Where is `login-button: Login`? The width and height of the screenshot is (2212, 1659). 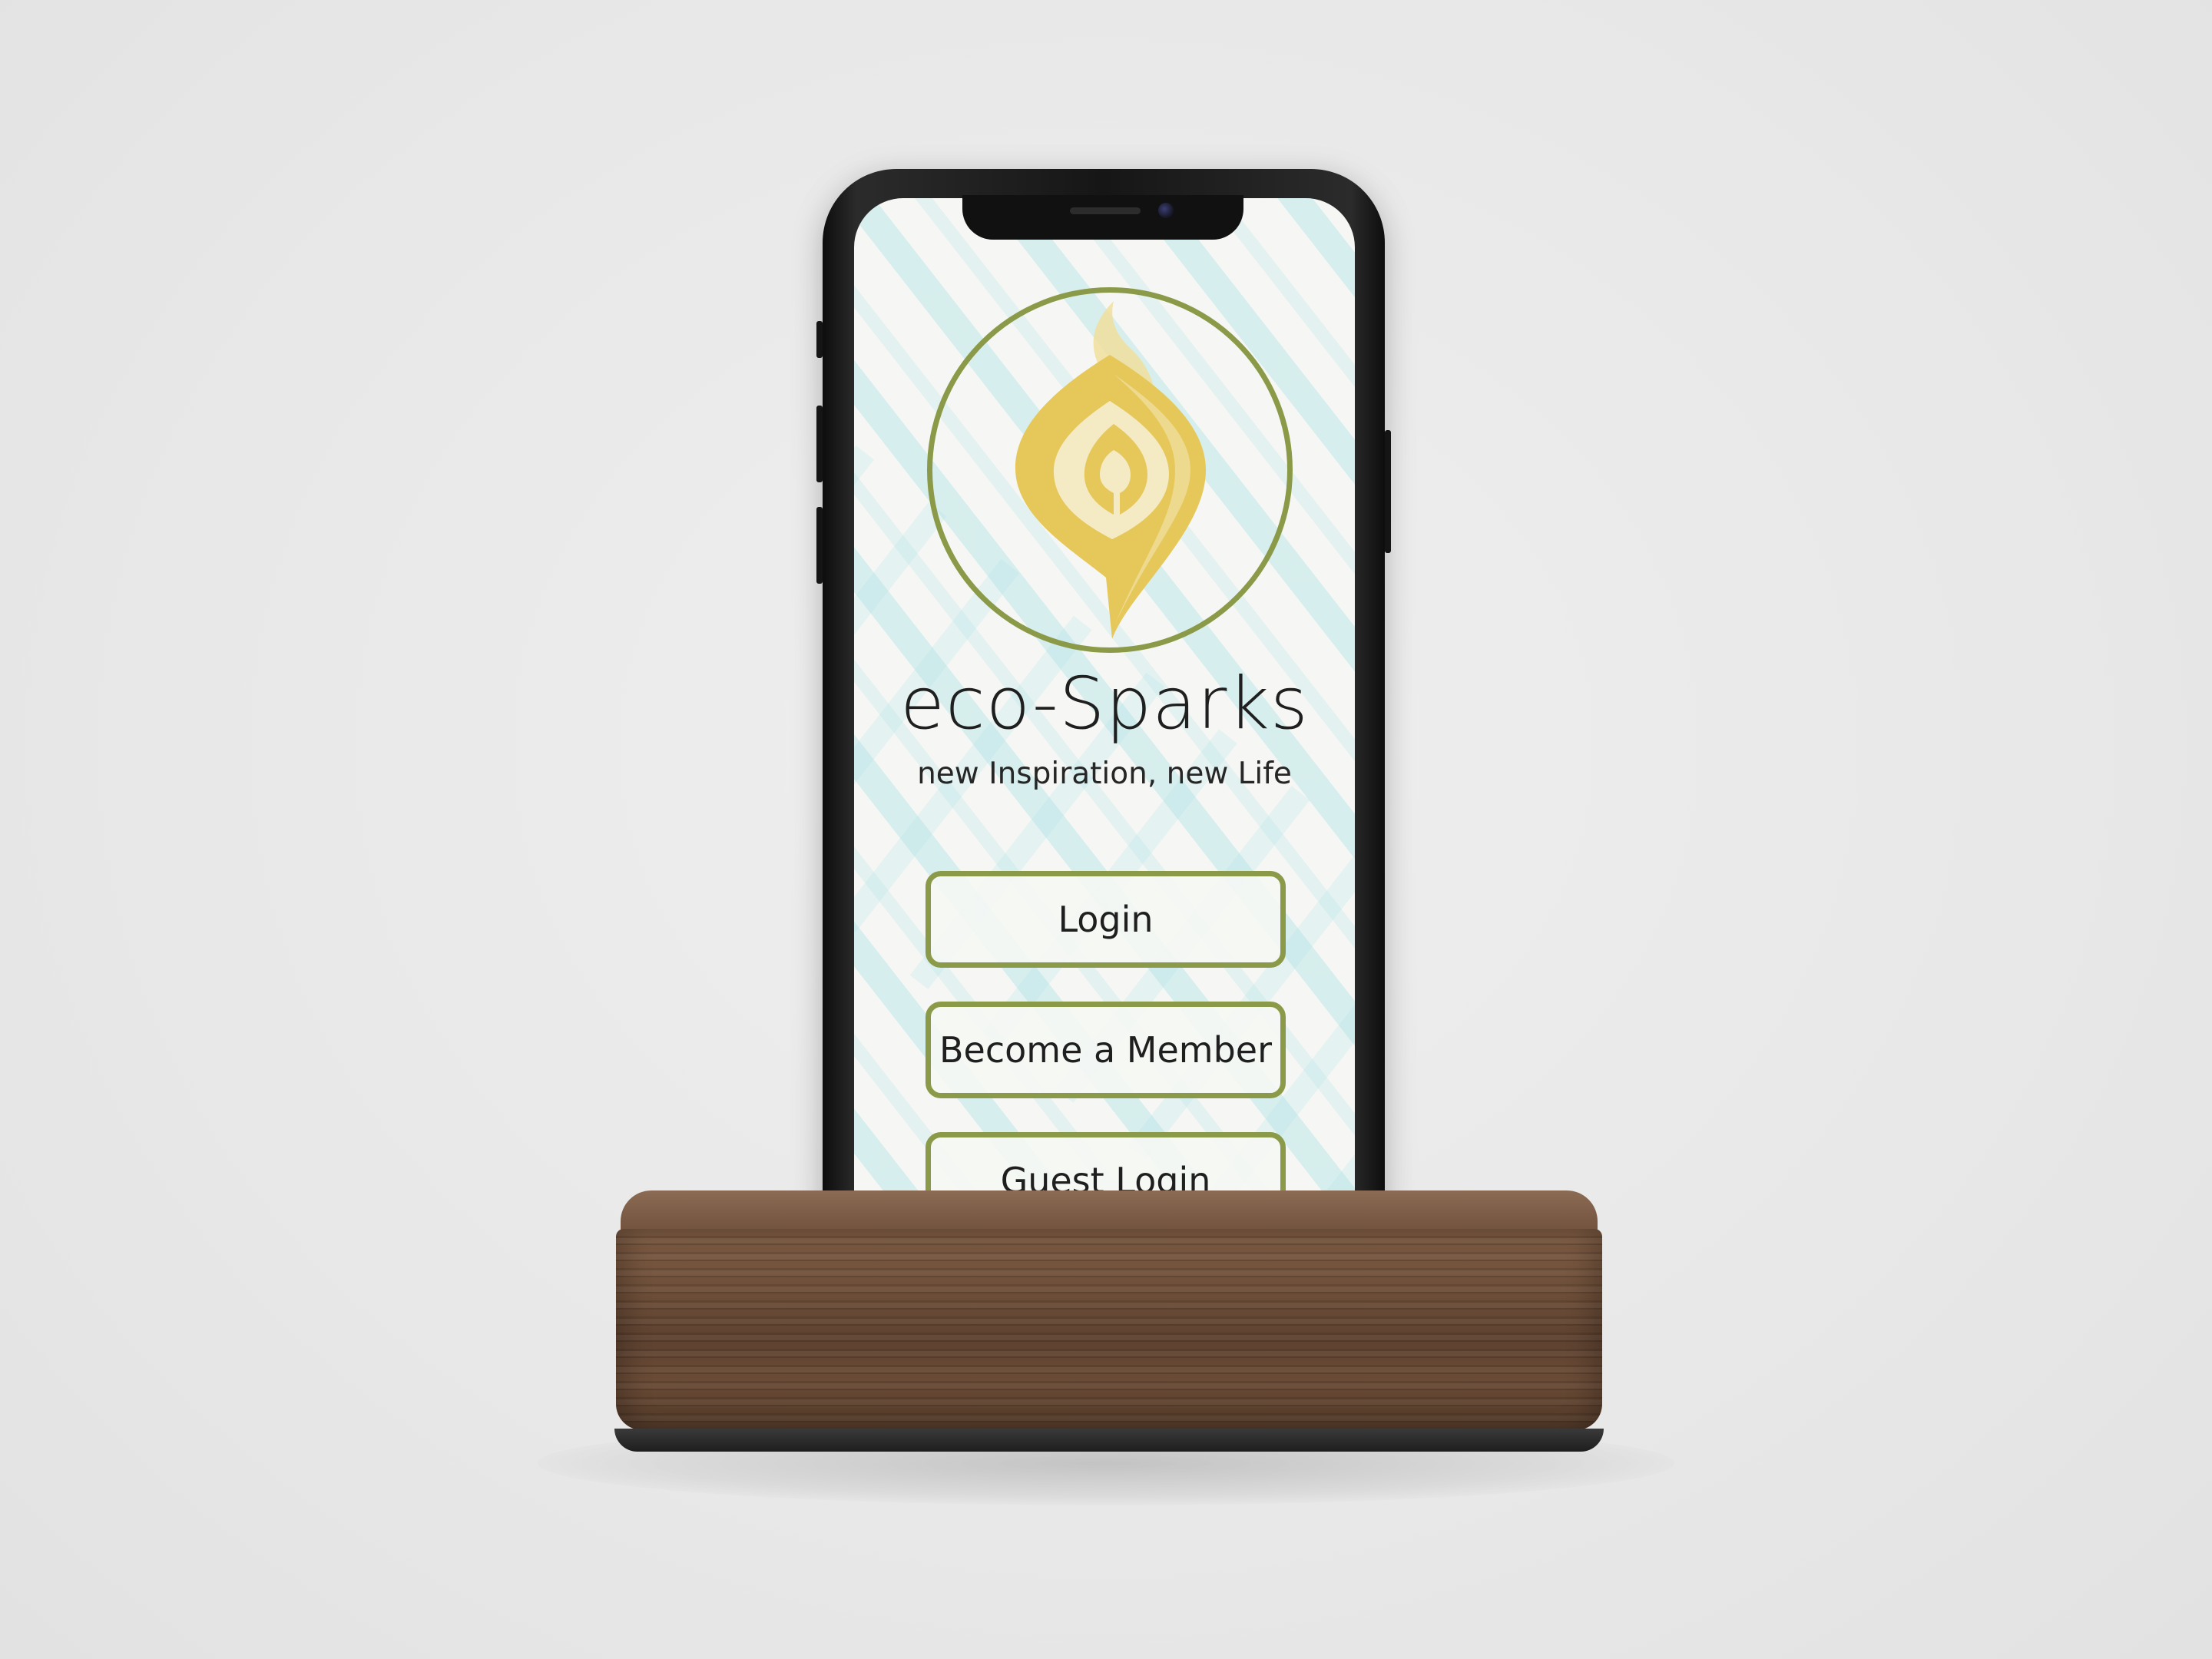 login-button: Login is located at coordinates (1106, 920).